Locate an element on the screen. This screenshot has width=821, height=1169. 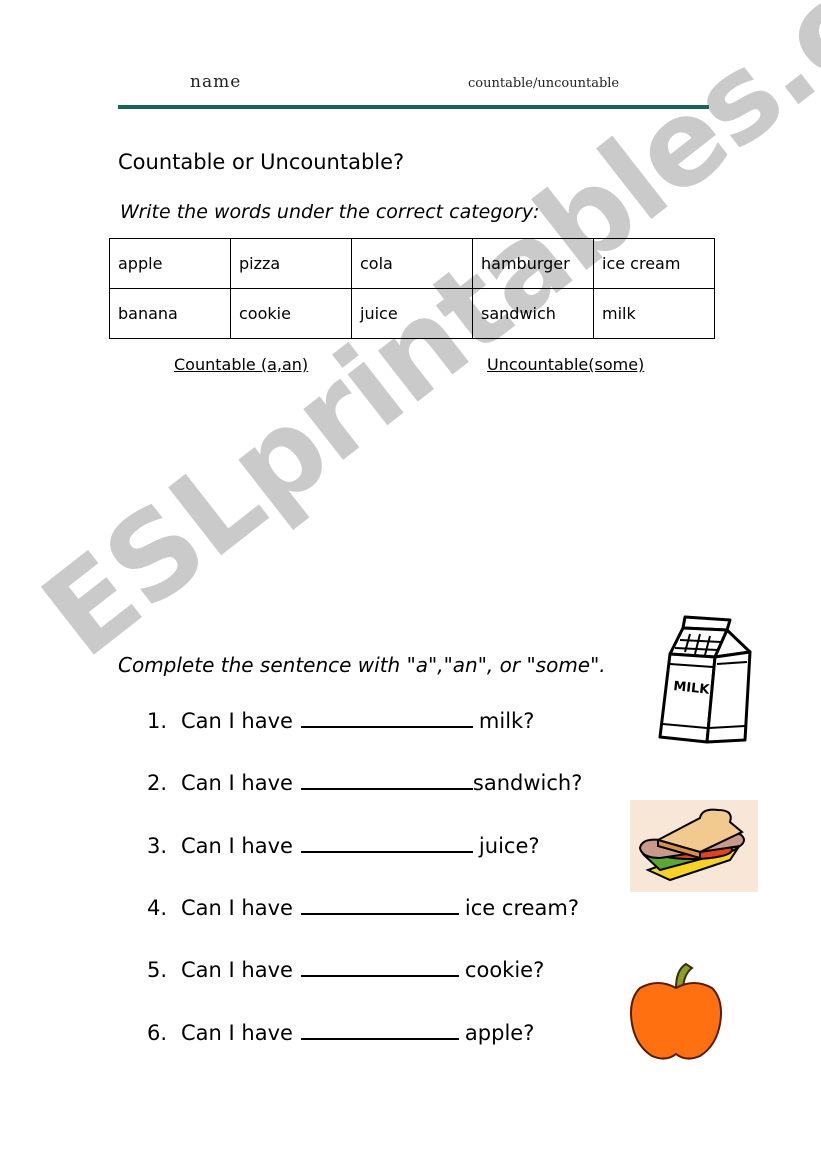
question-number: 4. is located at coordinates (157, 908).